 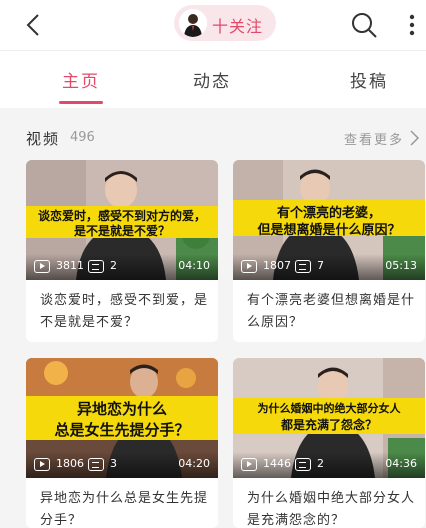 I want to click on tab-submissions: 投稿, so click(x=369, y=79).